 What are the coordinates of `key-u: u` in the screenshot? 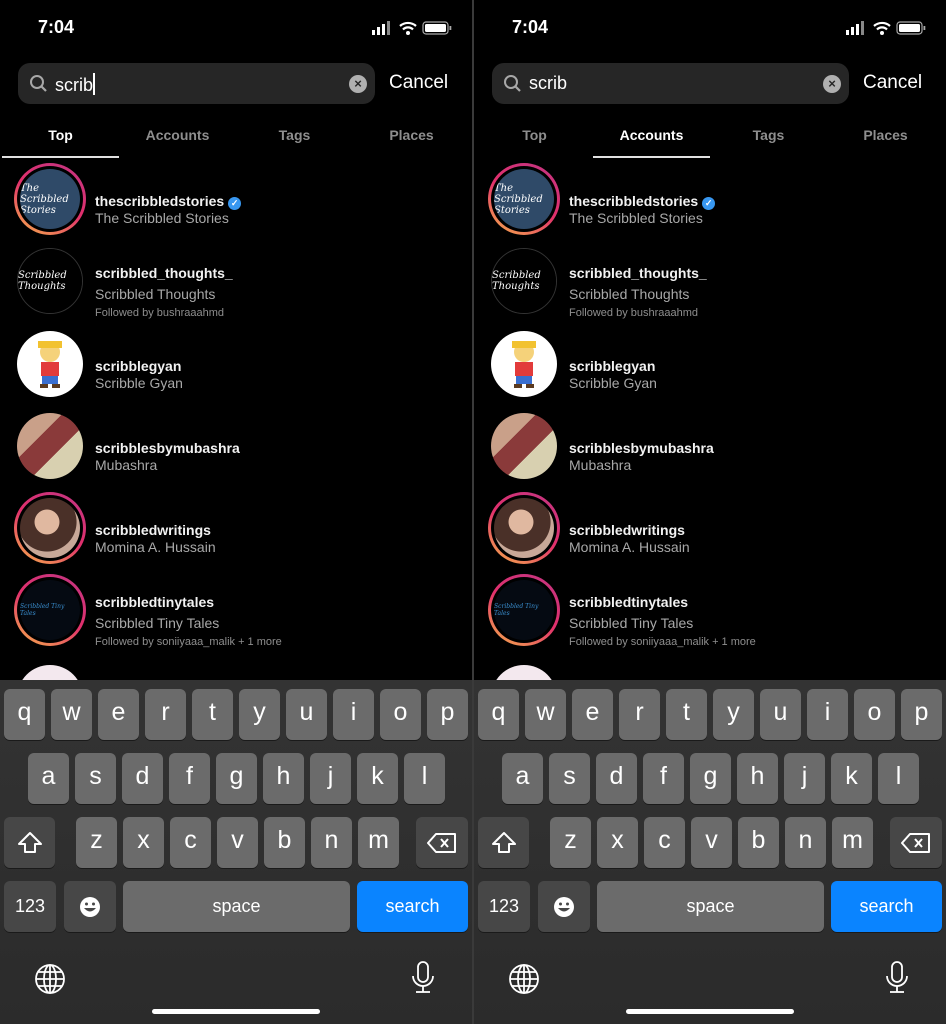 It's located at (306, 714).